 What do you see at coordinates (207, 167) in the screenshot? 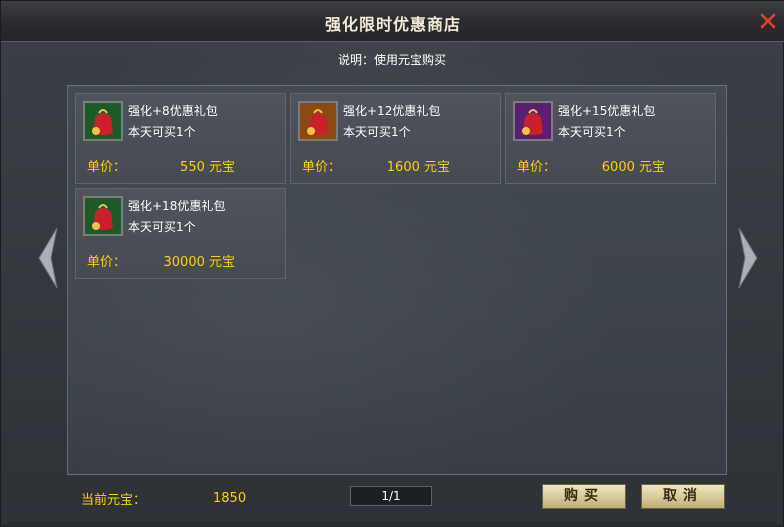
I see `item-price: 550 元宝` at bounding box center [207, 167].